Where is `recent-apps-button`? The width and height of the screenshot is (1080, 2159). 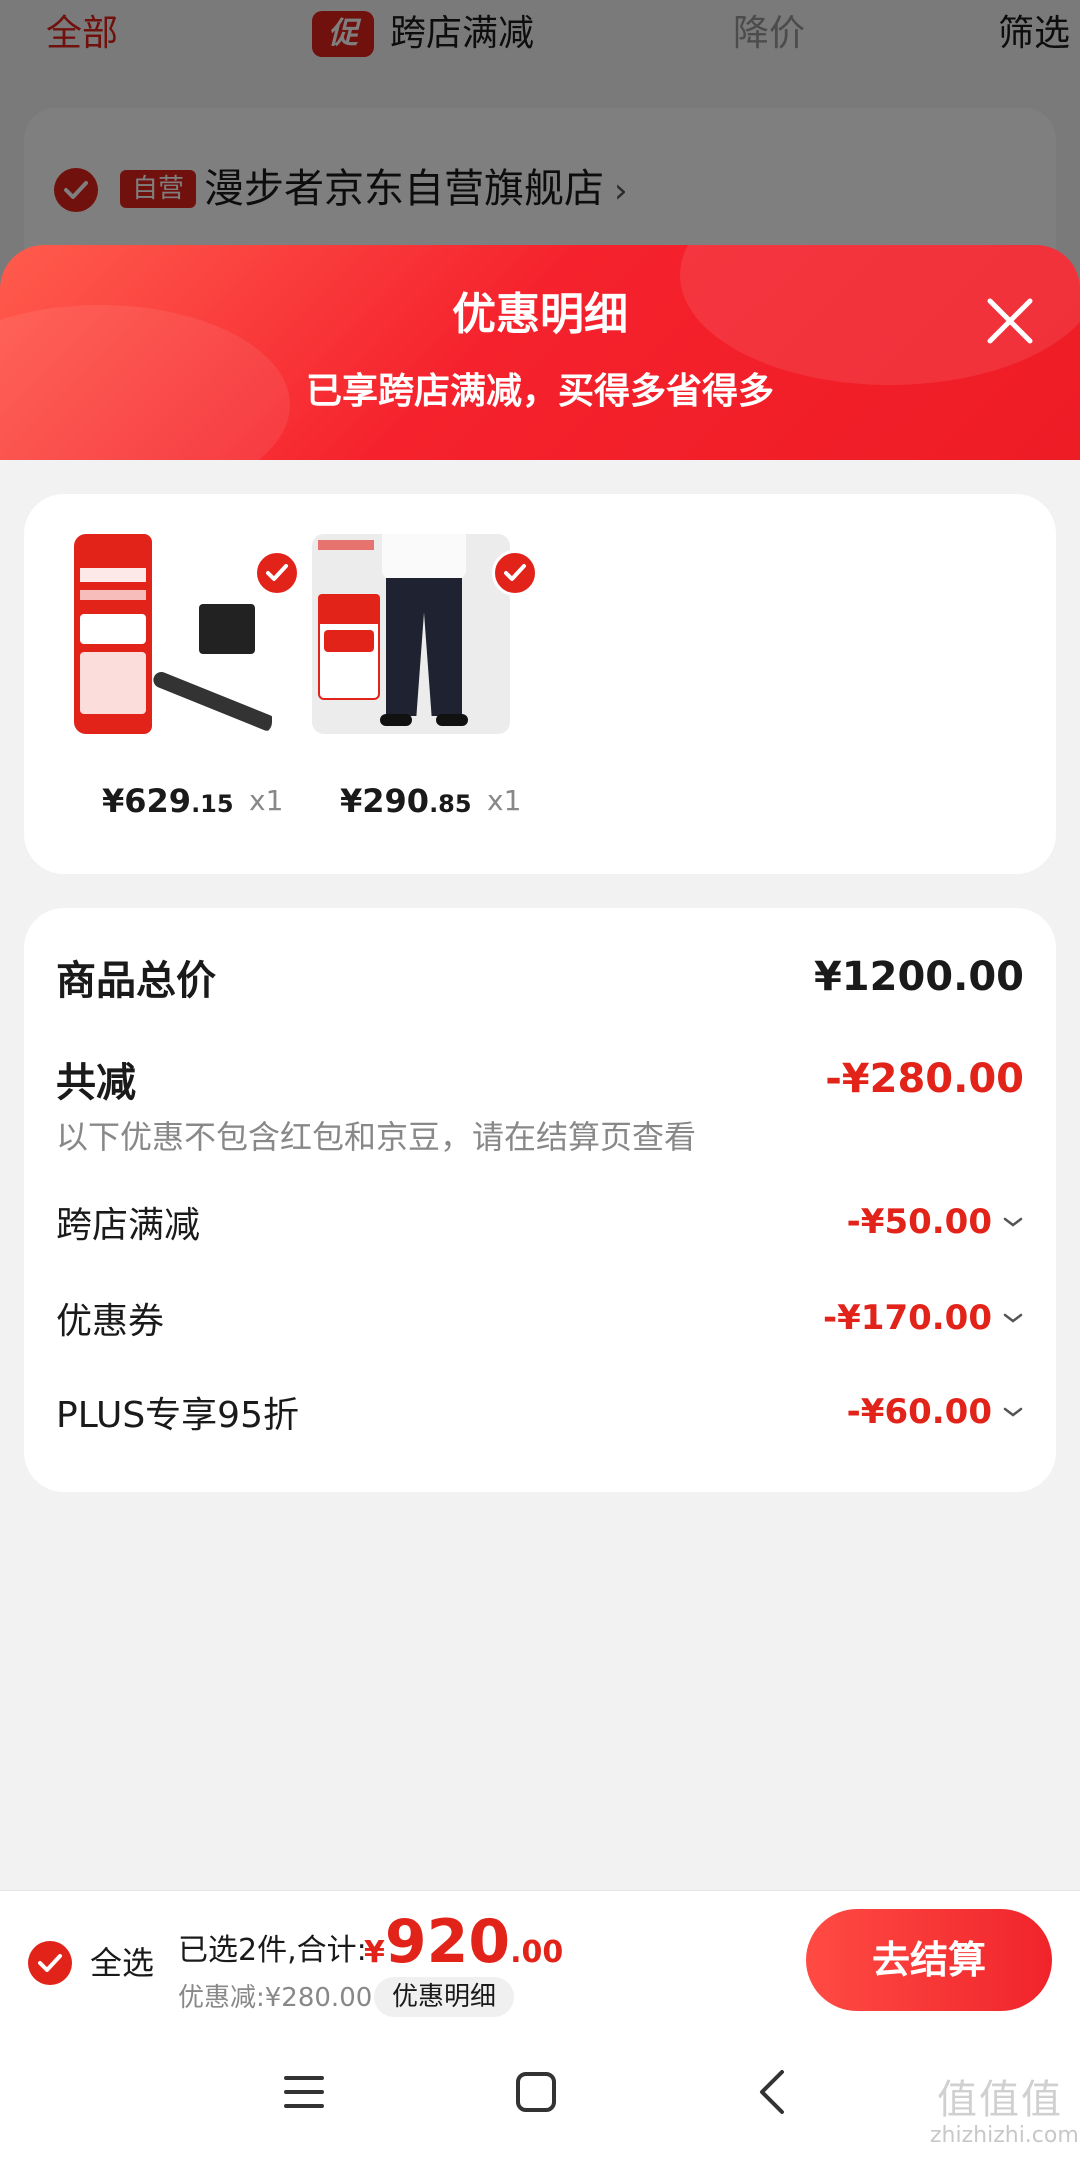
recent-apps-button is located at coordinates (304, 2092).